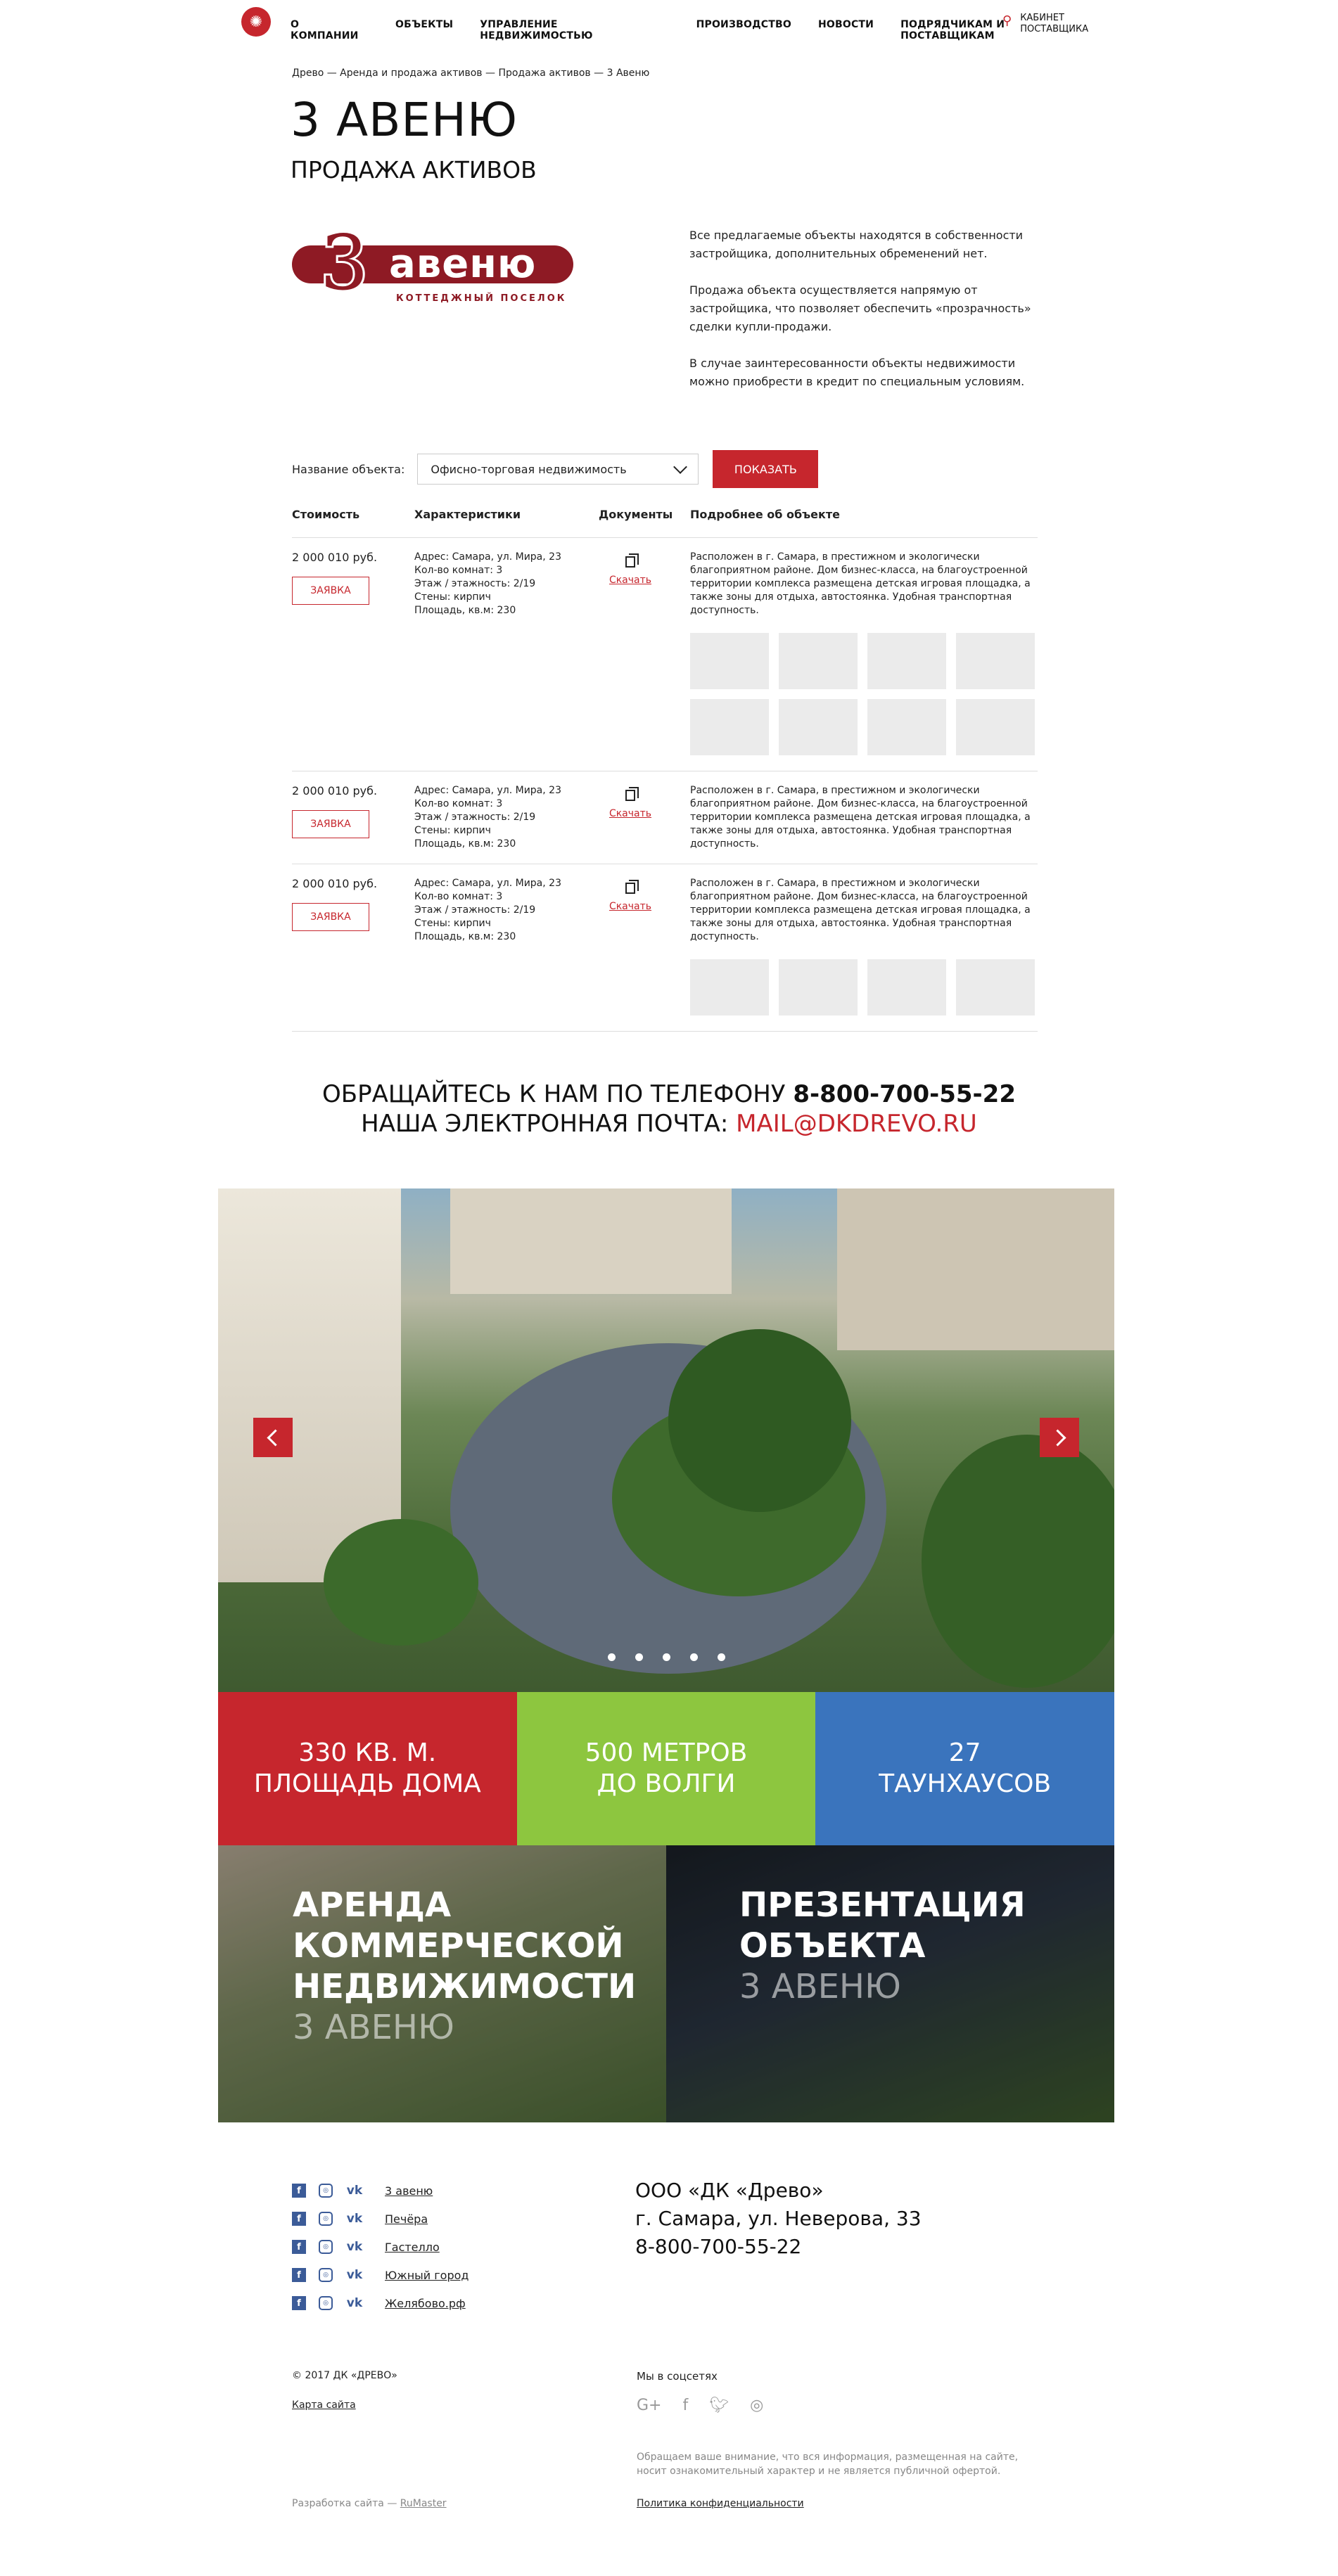 The height and width of the screenshot is (2576, 1338). I want to click on project-link: Южный город, so click(427, 2275).